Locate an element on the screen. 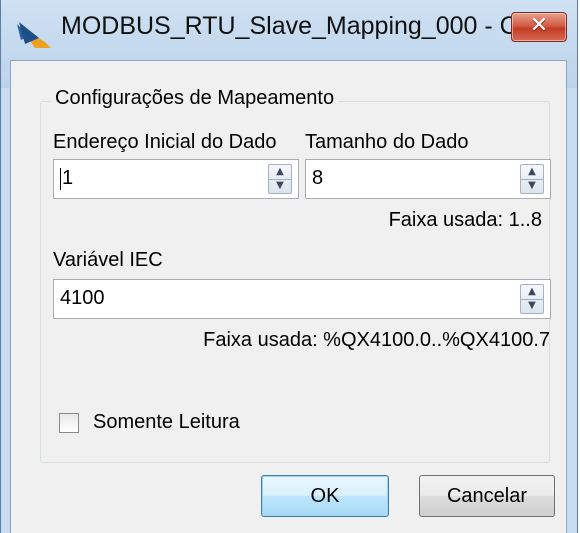 The image size is (580, 533). start-address-label: Endereço Inicial do Dado is located at coordinates (165, 142).